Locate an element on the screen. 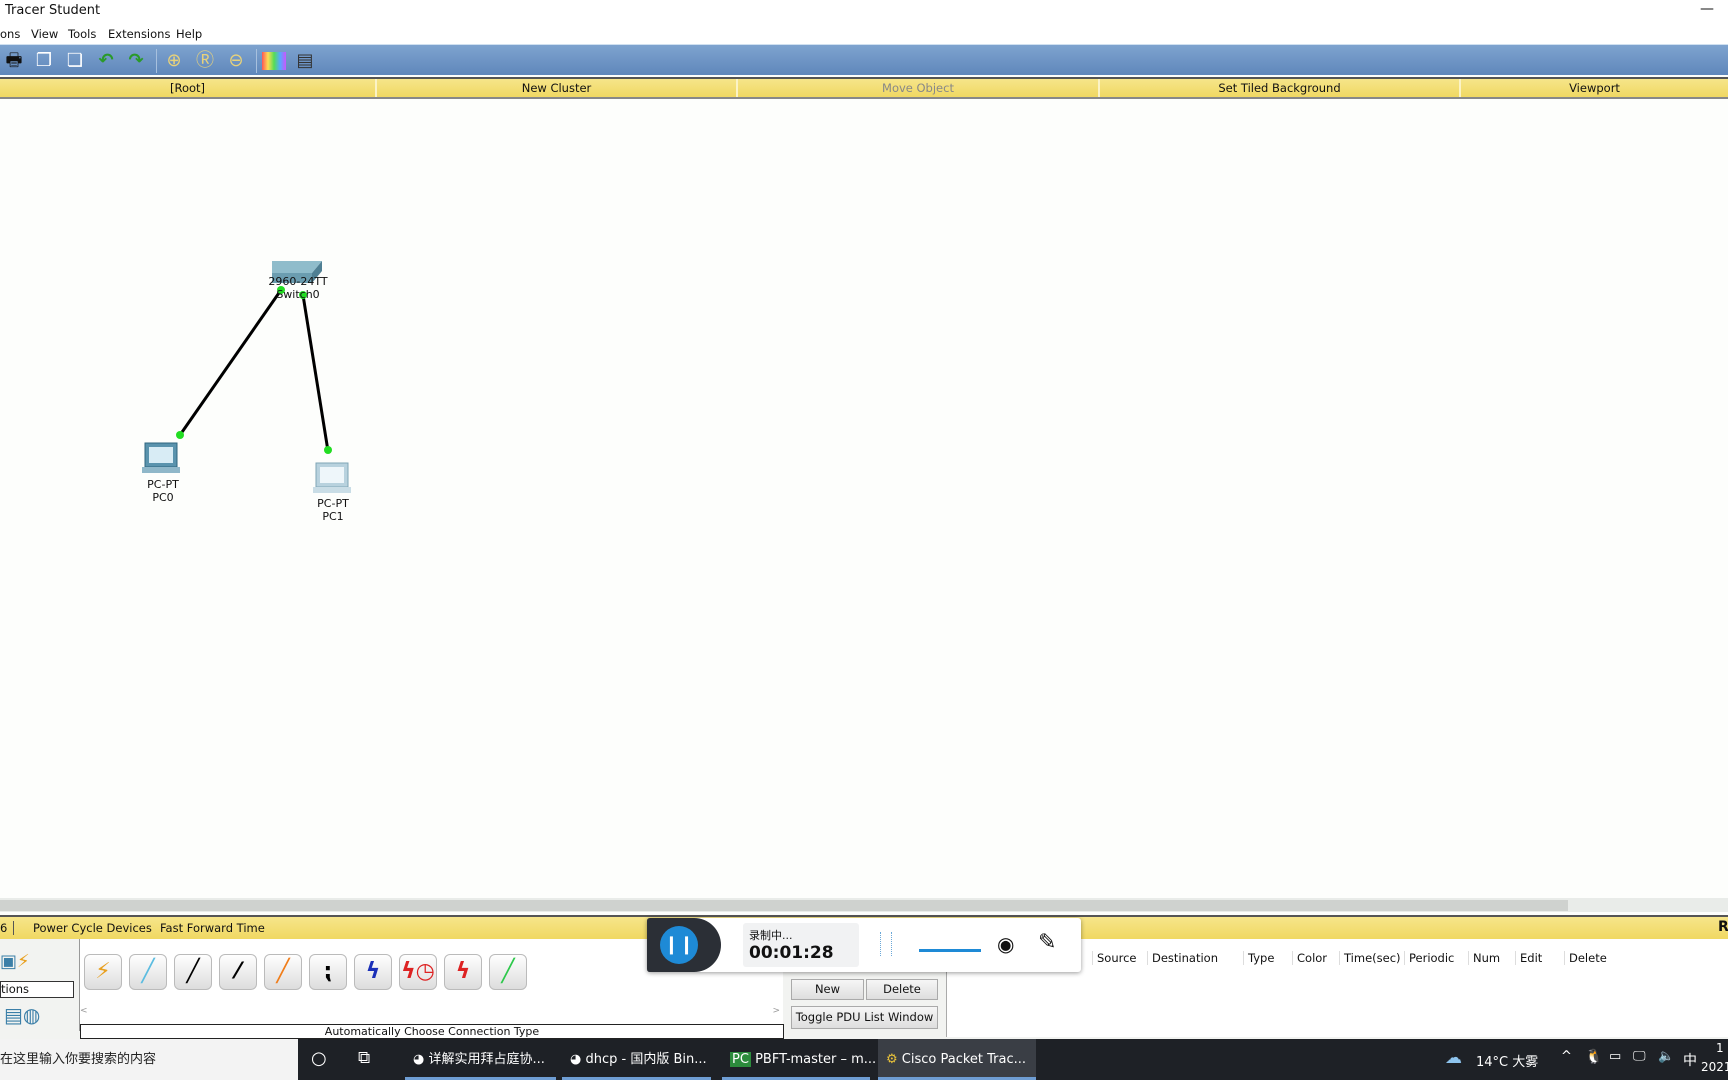  octal-cable-icon: ╱ is located at coordinates (508, 972).